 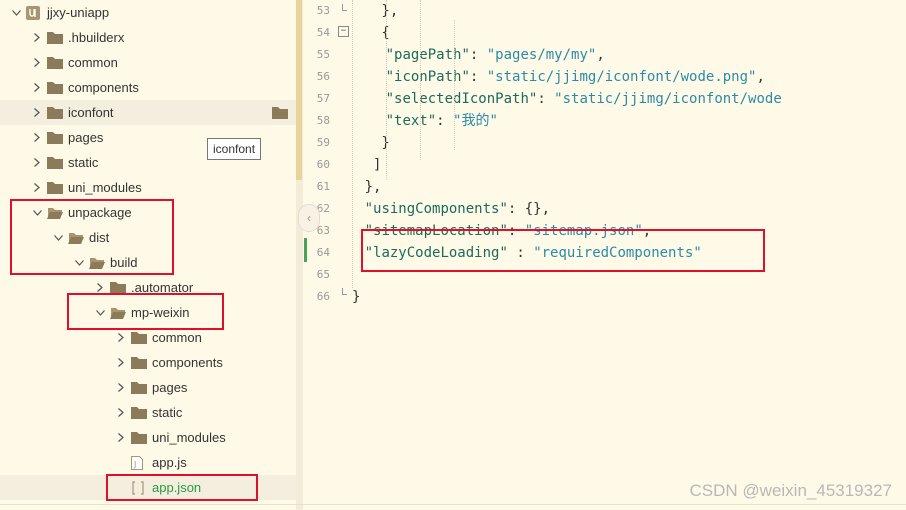 What do you see at coordinates (427, 55) in the screenshot?
I see `json-key: "pagePath"` at bounding box center [427, 55].